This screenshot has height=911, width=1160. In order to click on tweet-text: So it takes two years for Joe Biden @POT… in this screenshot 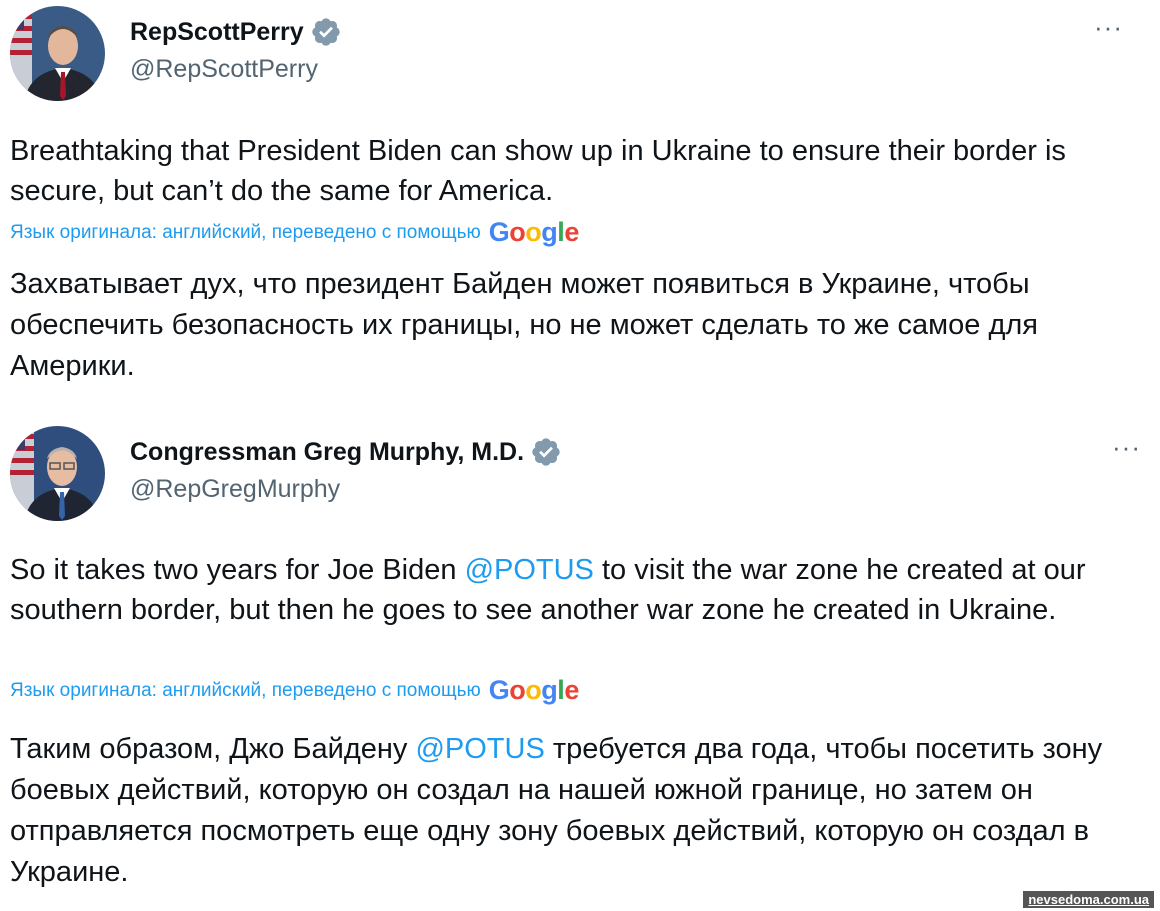, I will do `click(580, 590)`.